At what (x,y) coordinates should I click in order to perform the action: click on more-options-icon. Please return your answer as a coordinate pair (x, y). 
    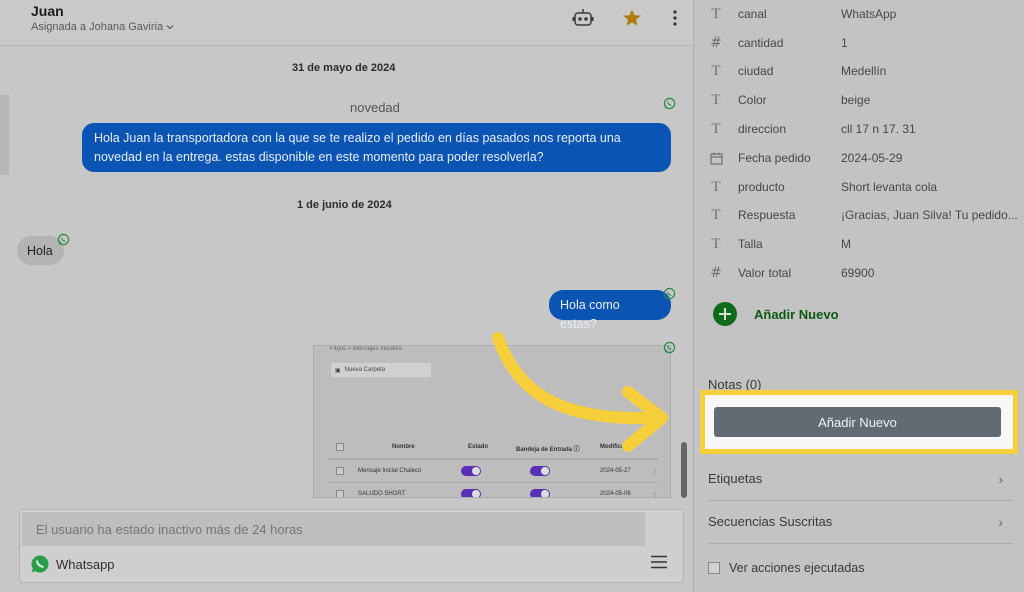
    Looking at the image, I should click on (675, 18).